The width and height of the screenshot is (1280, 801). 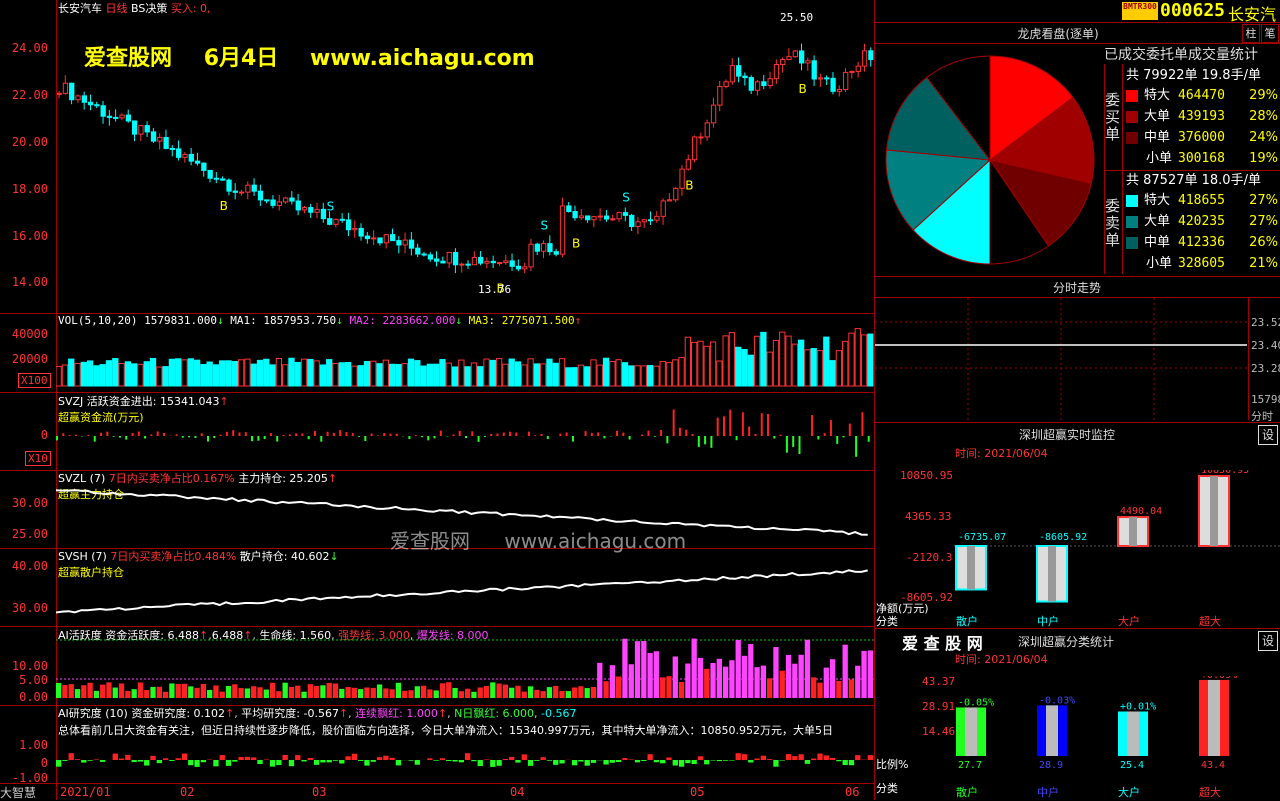 What do you see at coordinates (1132, 222) in the screenshot?
I see `sell-swatch` at bounding box center [1132, 222].